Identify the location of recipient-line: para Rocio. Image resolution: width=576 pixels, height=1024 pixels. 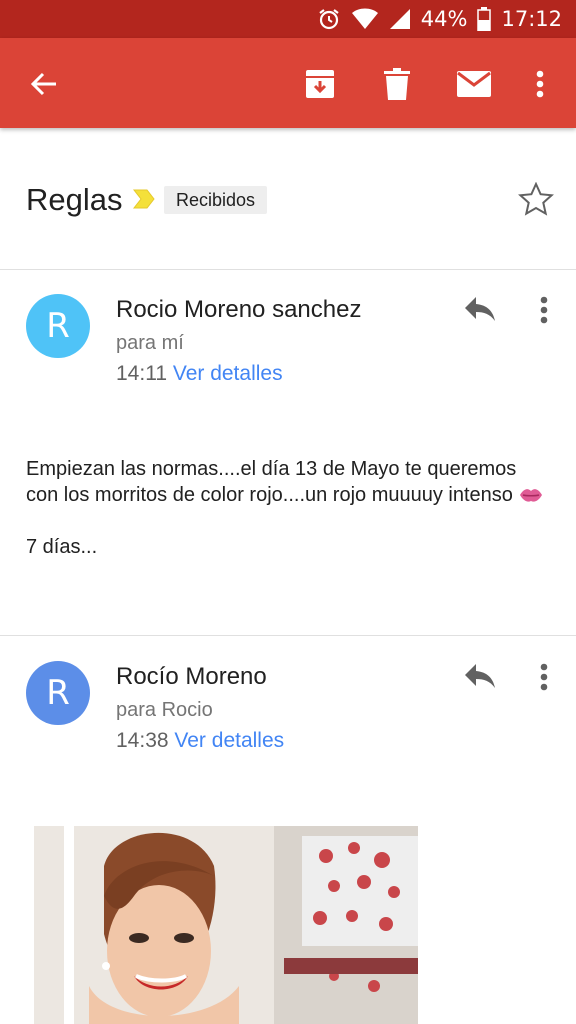
(164, 710).